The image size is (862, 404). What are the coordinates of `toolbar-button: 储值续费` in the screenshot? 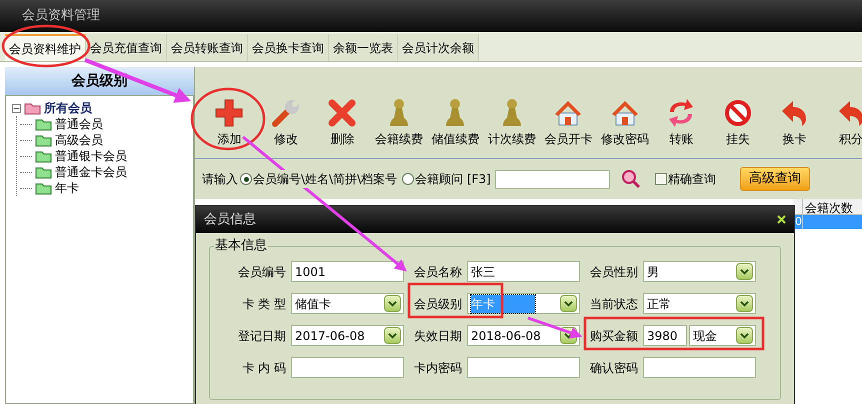 It's located at (455, 123).